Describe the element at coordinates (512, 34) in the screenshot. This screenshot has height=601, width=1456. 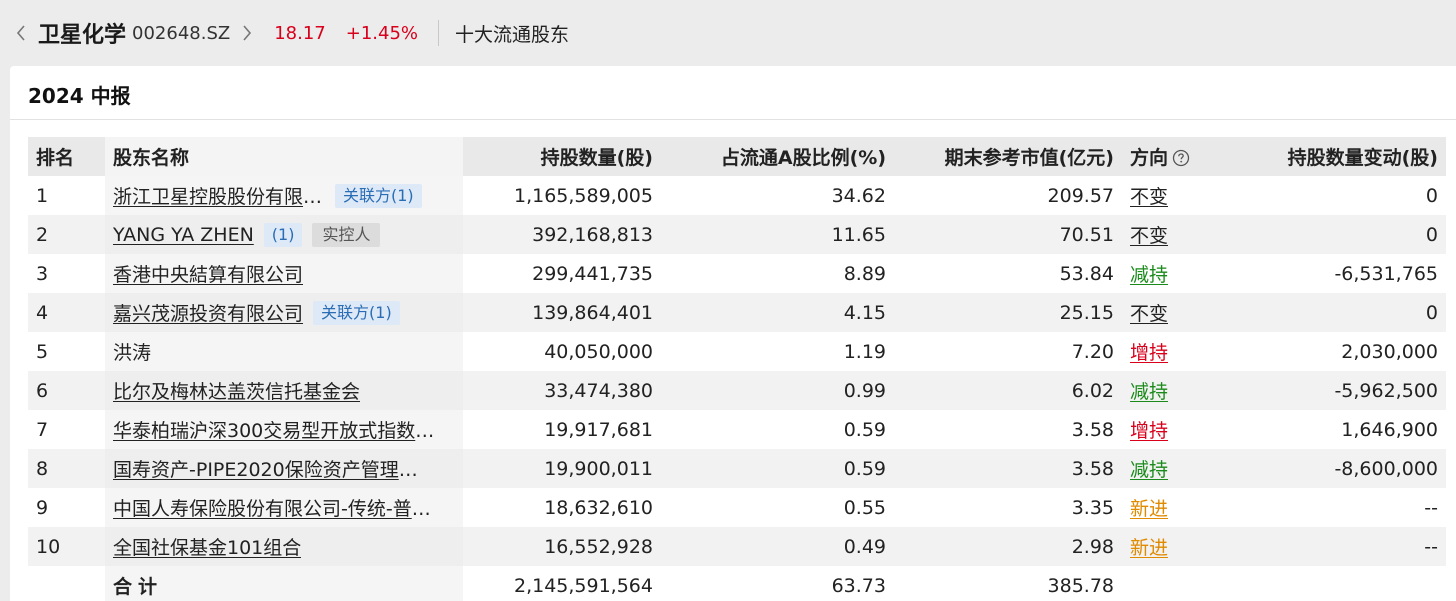
I see `page-title: 十大流通股东` at that location.